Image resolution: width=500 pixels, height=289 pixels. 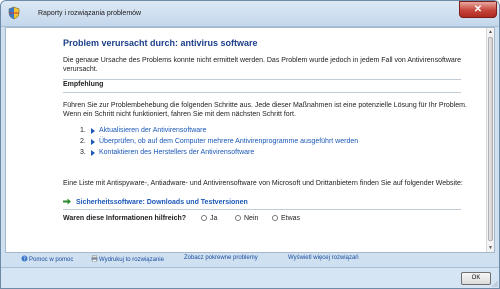 What do you see at coordinates (90, 13) in the screenshot?
I see `window-title: Raporty i rozwiązania problemów` at bounding box center [90, 13].